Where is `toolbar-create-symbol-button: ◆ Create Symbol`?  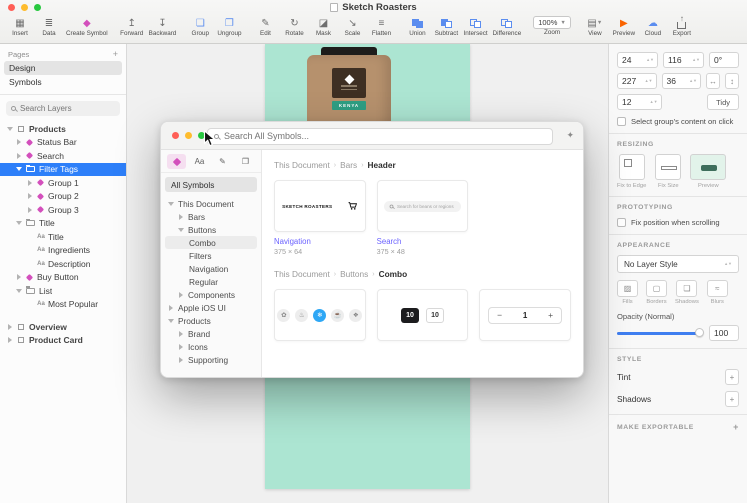
toolbar-create-symbol-button: ◆ Create Symbol is located at coordinates (87, 27).